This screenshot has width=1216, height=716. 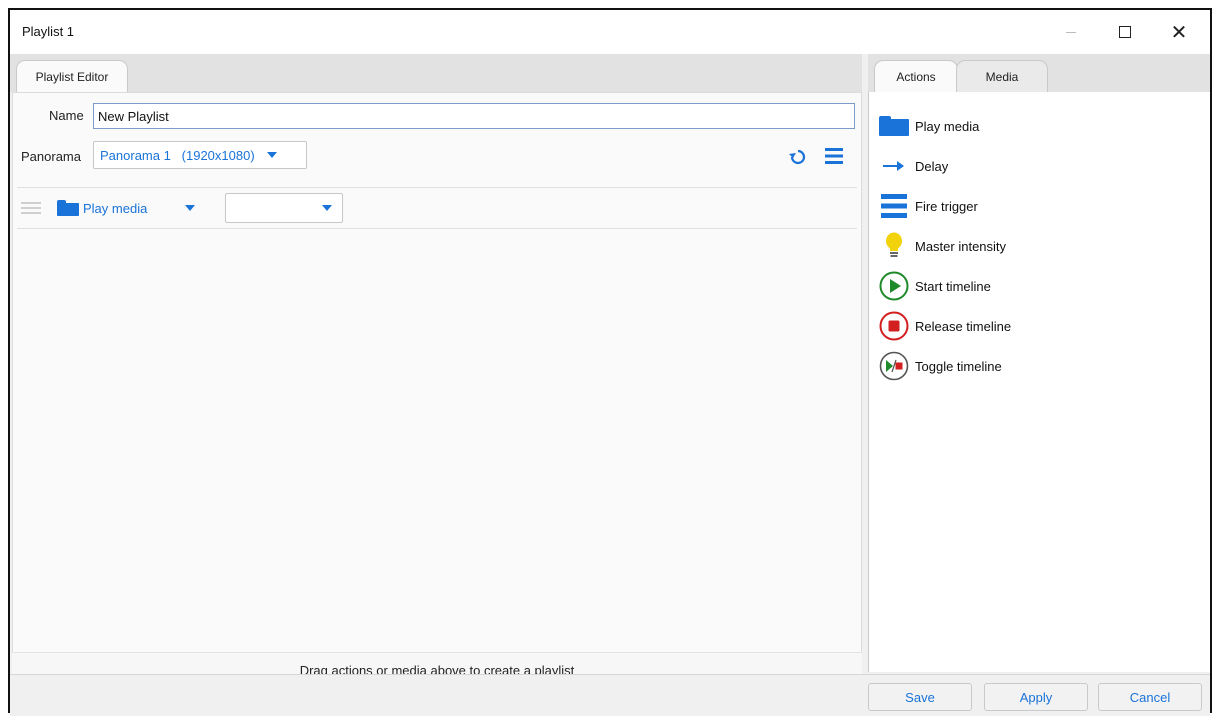 I want to click on row-action-select: Play media, so click(x=126, y=208).